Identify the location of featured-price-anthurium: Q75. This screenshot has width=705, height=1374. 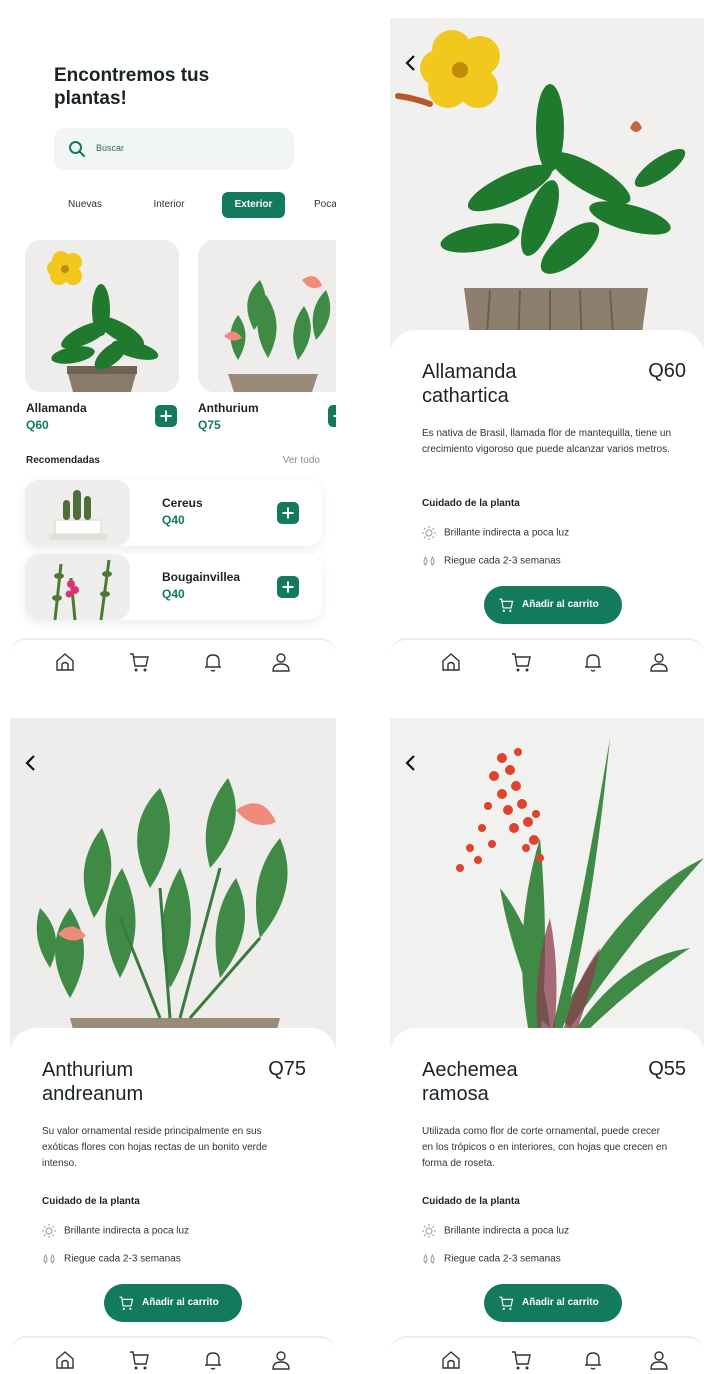
(209, 425).